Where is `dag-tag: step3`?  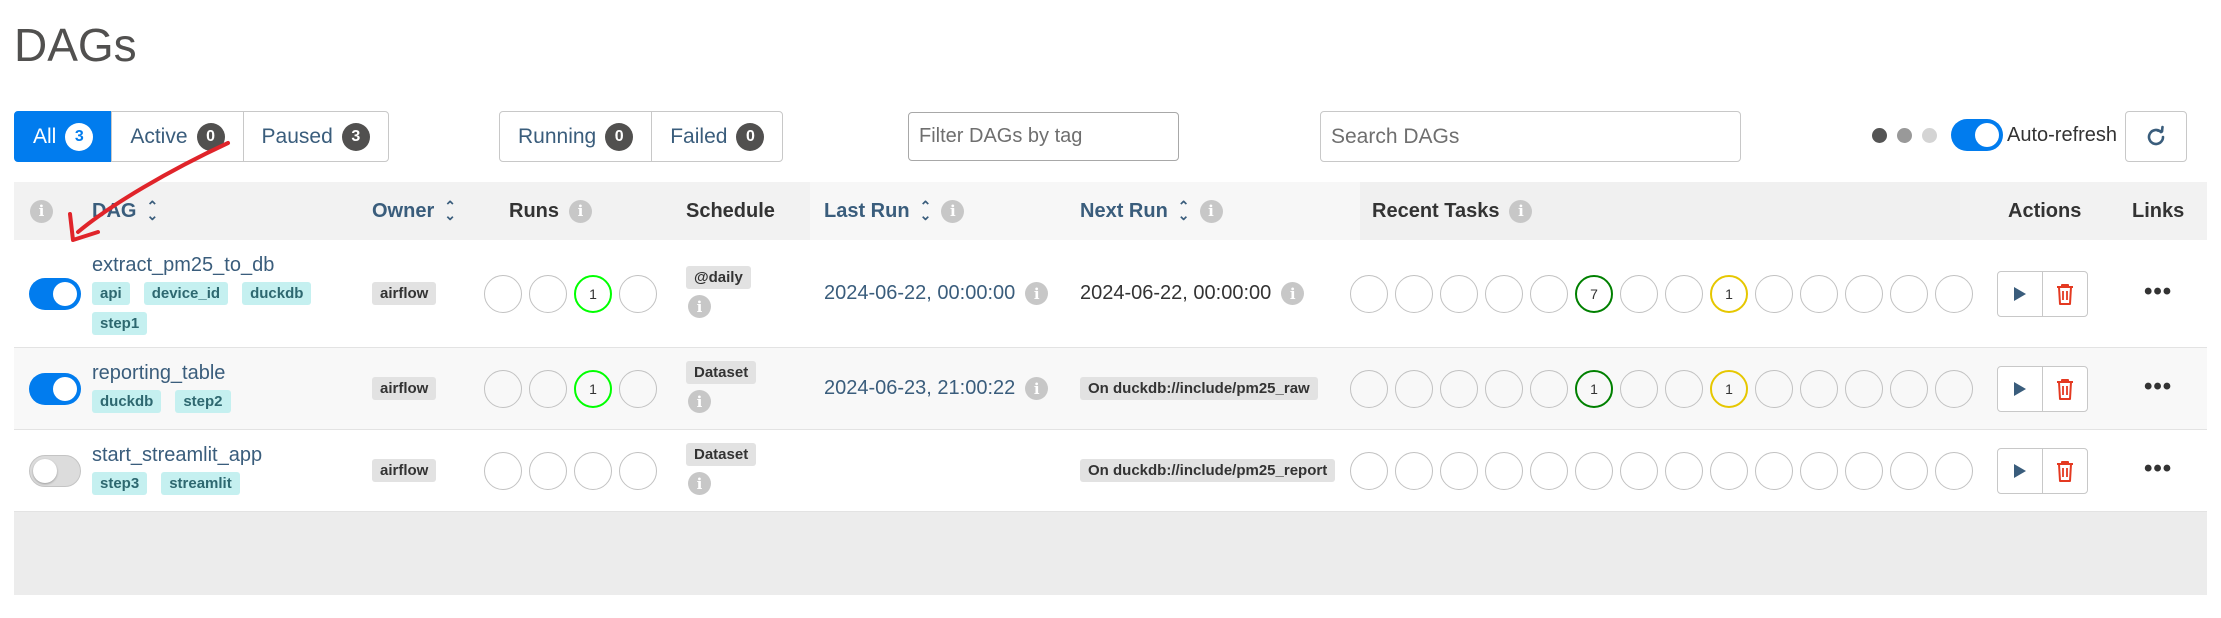
dag-tag: step3 is located at coordinates (120, 483).